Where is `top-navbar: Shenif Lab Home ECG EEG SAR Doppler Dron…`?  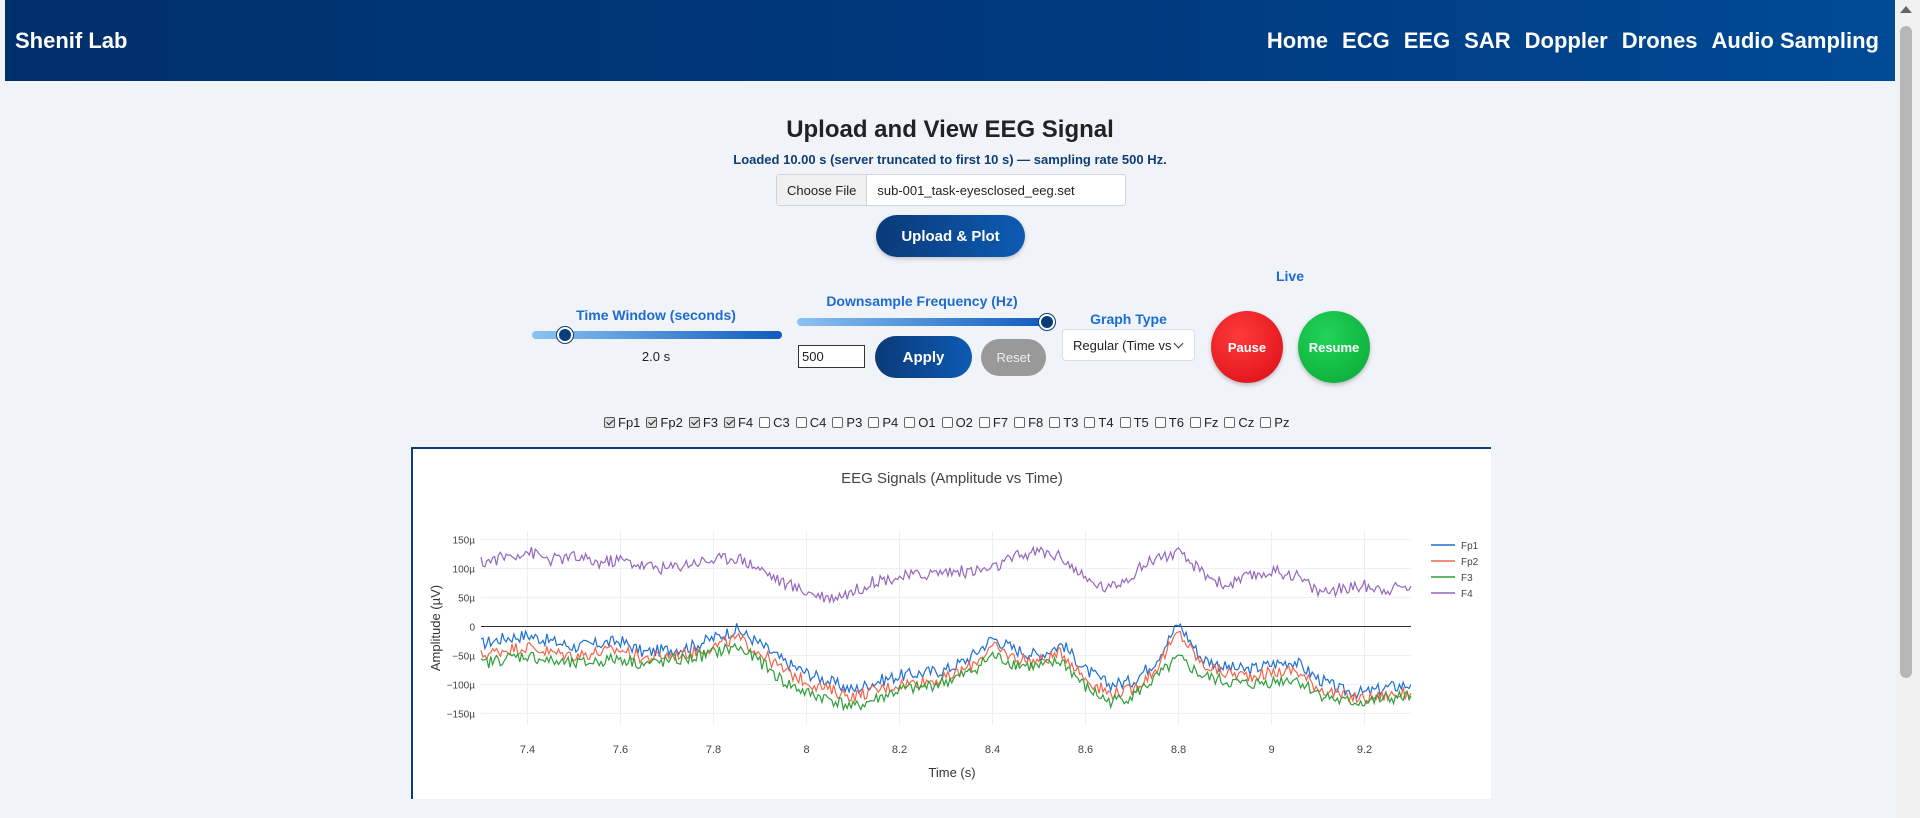 top-navbar: Shenif Lab Home ECG EEG SAR Doppler Dron… is located at coordinates (950, 40).